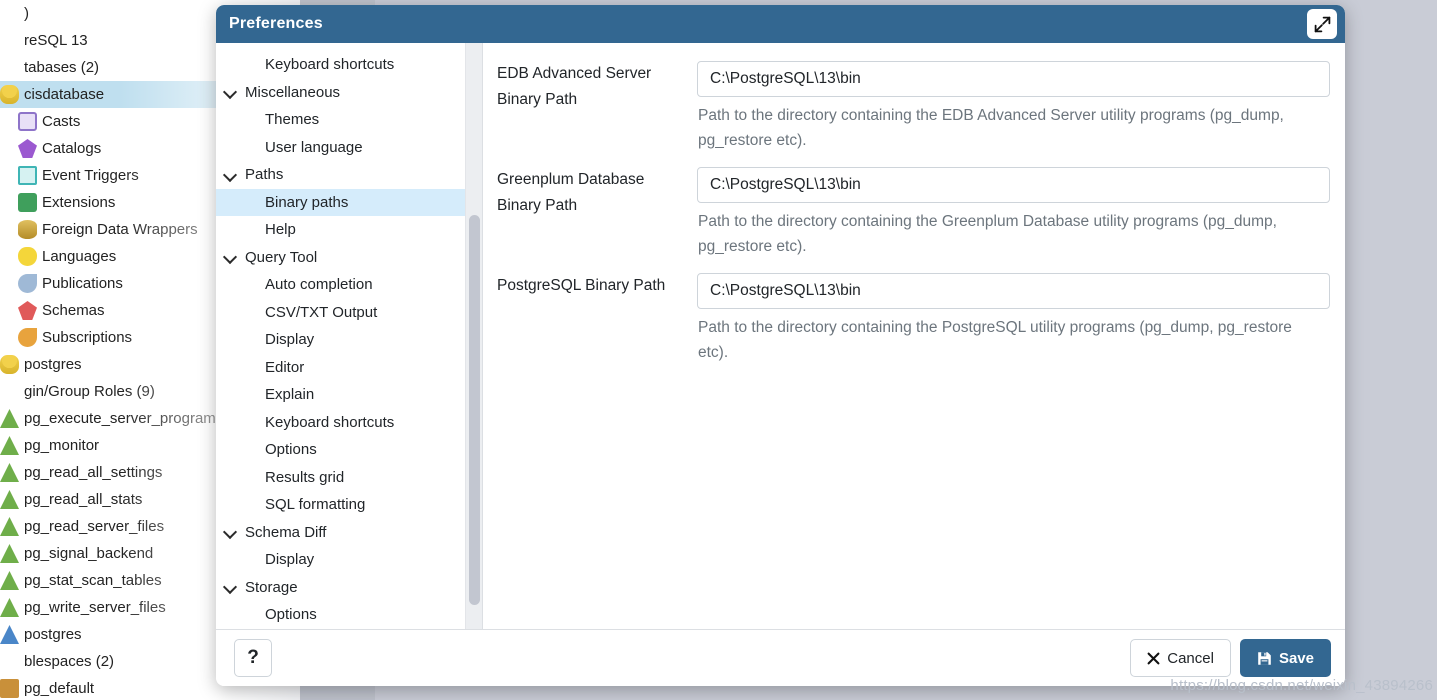 The image size is (1437, 700). I want to click on preference-field-label: EDB Advanced Server Binary Path, so click(574, 86).